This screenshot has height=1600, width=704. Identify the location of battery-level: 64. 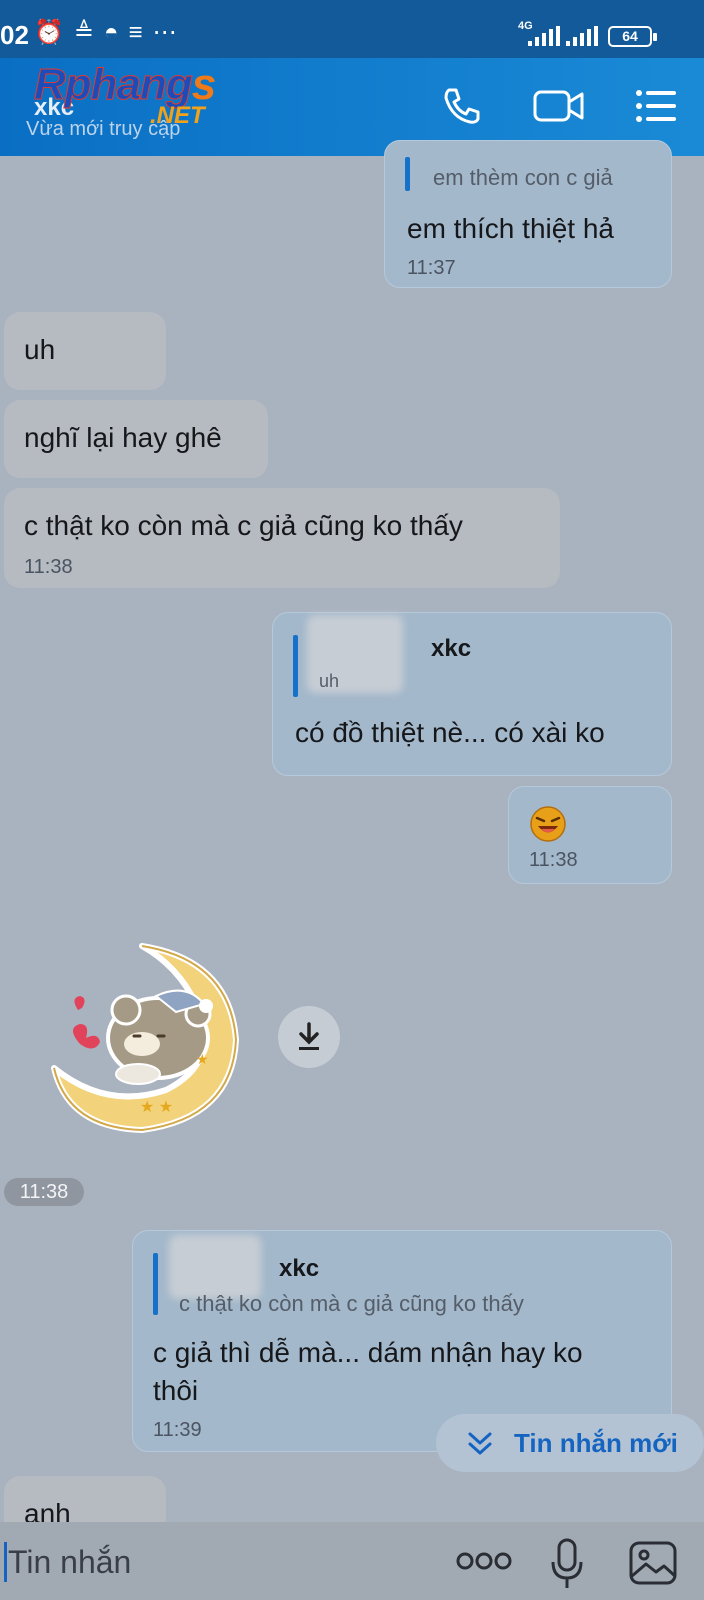
(630, 36).